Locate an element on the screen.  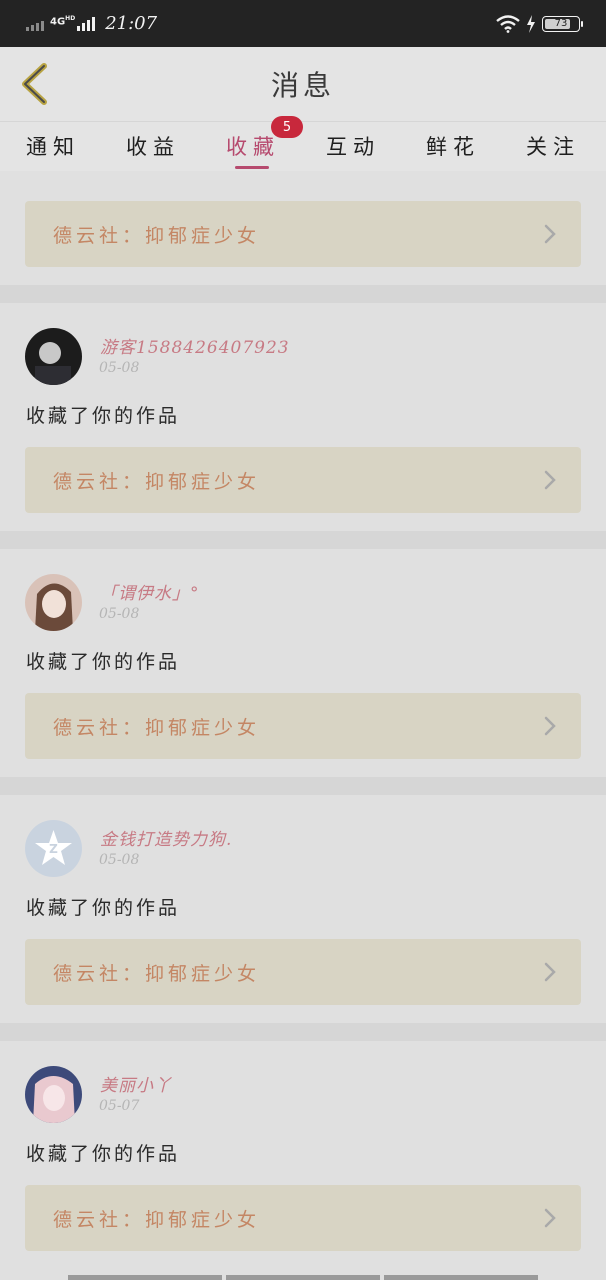
tab-notifications: 通知 is located at coordinates (53, 146).